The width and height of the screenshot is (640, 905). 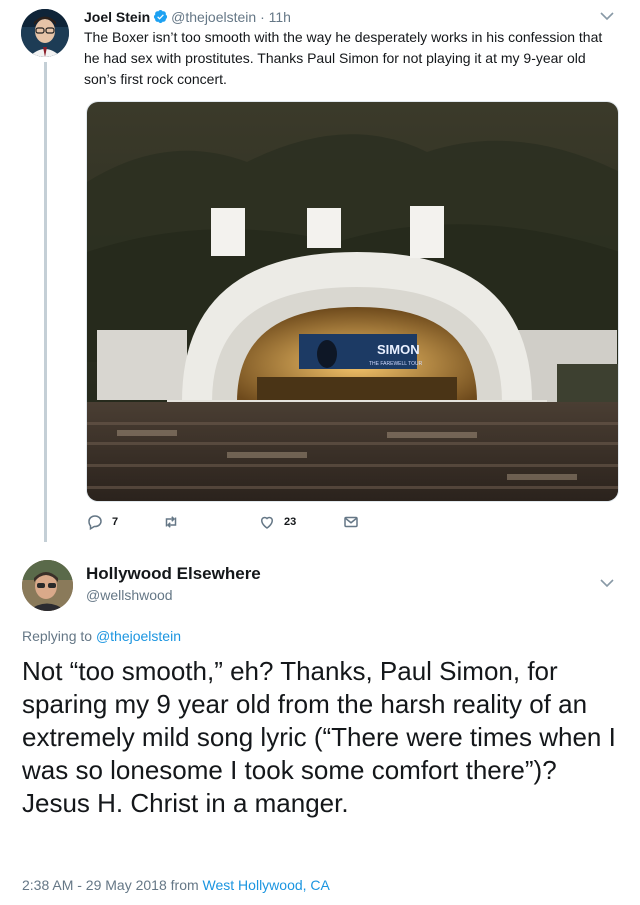 What do you see at coordinates (396, 364) in the screenshot?
I see `screen-subtext: THE FAREWELL TOUR` at bounding box center [396, 364].